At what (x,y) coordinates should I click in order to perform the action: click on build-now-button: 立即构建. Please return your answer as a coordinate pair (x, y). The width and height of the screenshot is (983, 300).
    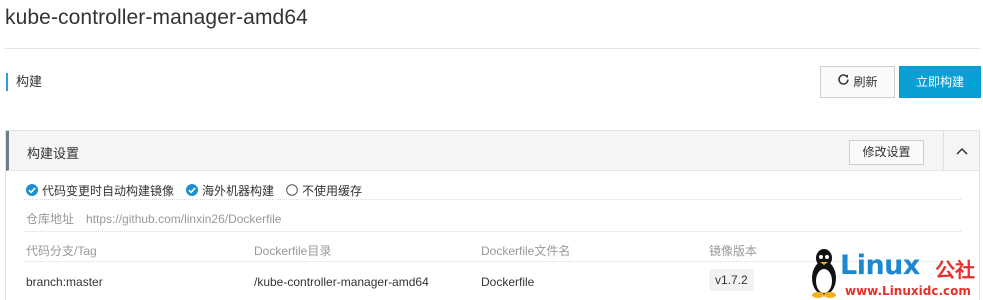
    Looking at the image, I should click on (940, 82).